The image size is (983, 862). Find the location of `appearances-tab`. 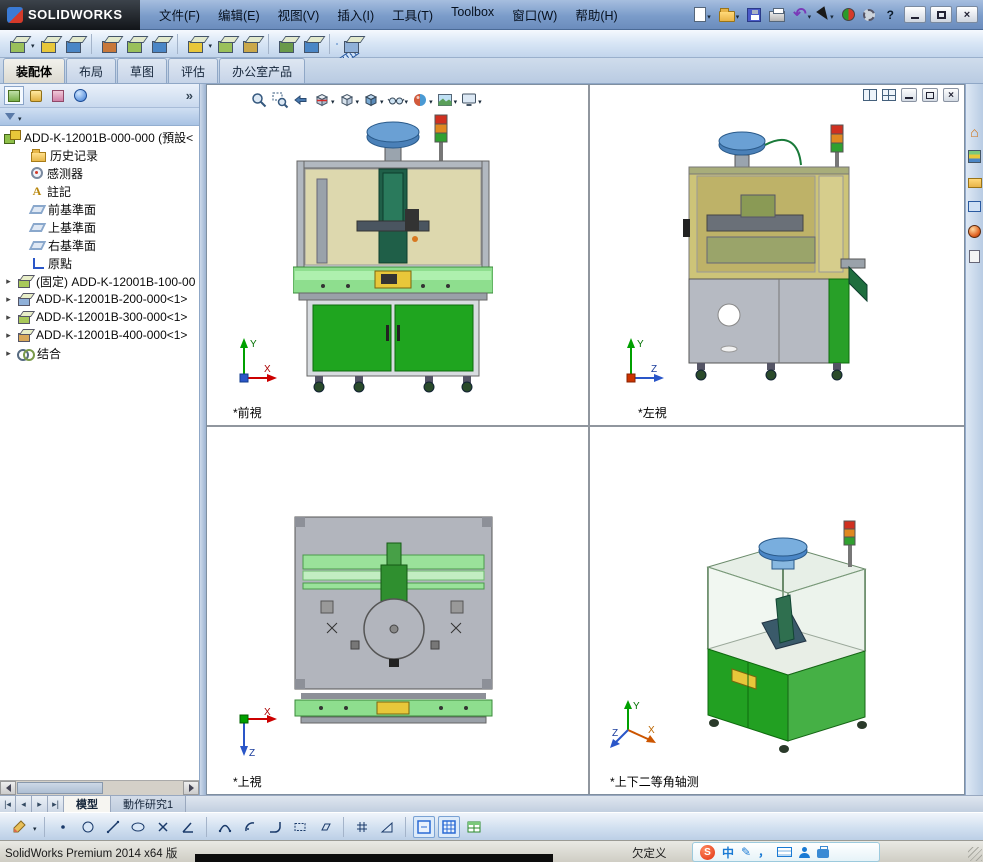

appearances-tab is located at coordinates (974, 231).